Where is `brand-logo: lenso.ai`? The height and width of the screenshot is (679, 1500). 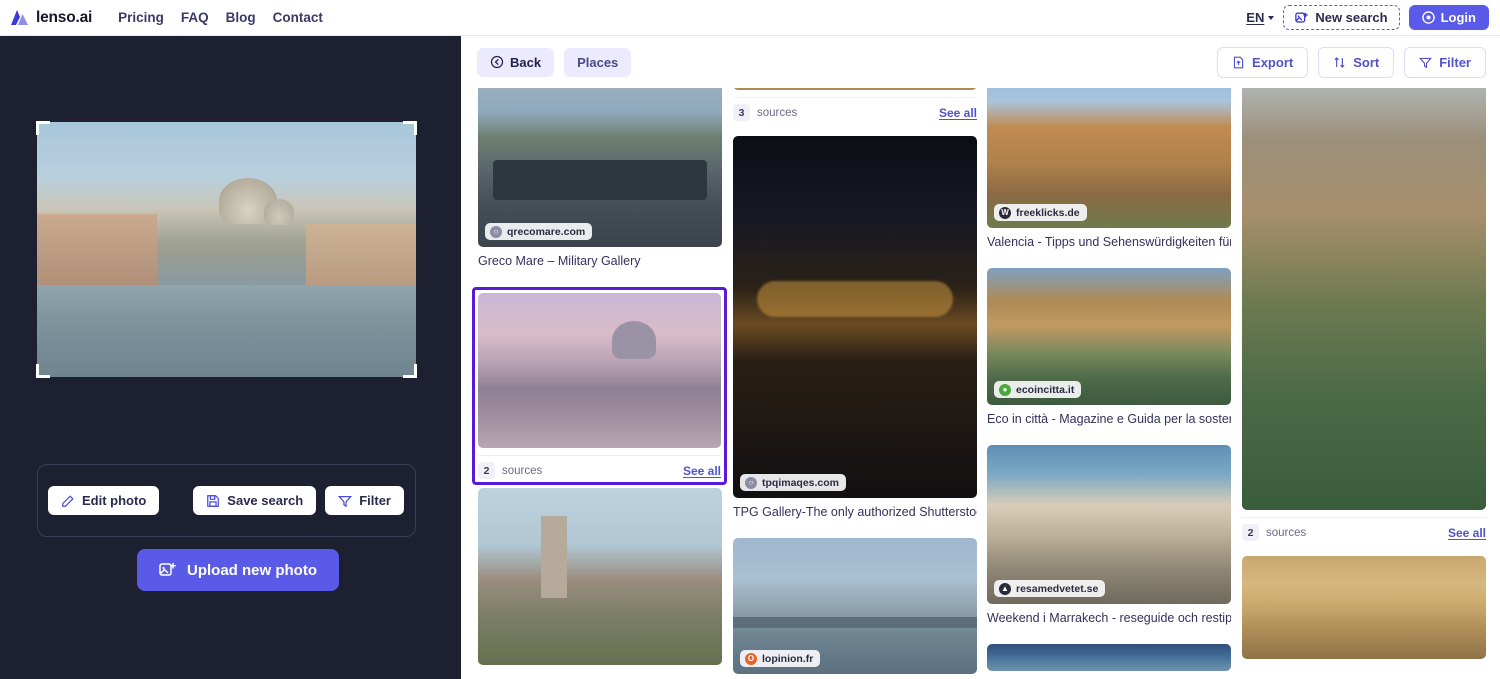 brand-logo: lenso.ai is located at coordinates (51, 18).